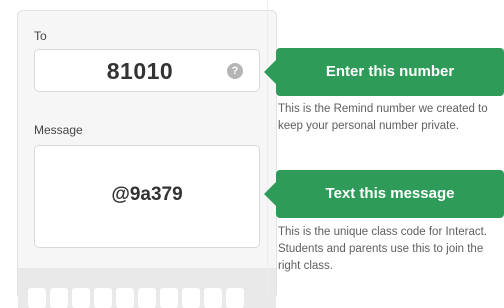 Image resolution: width=504 pixels, height=308 pixels. Describe the element at coordinates (140, 71) in the screenshot. I see `remind-number: 81010` at that location.